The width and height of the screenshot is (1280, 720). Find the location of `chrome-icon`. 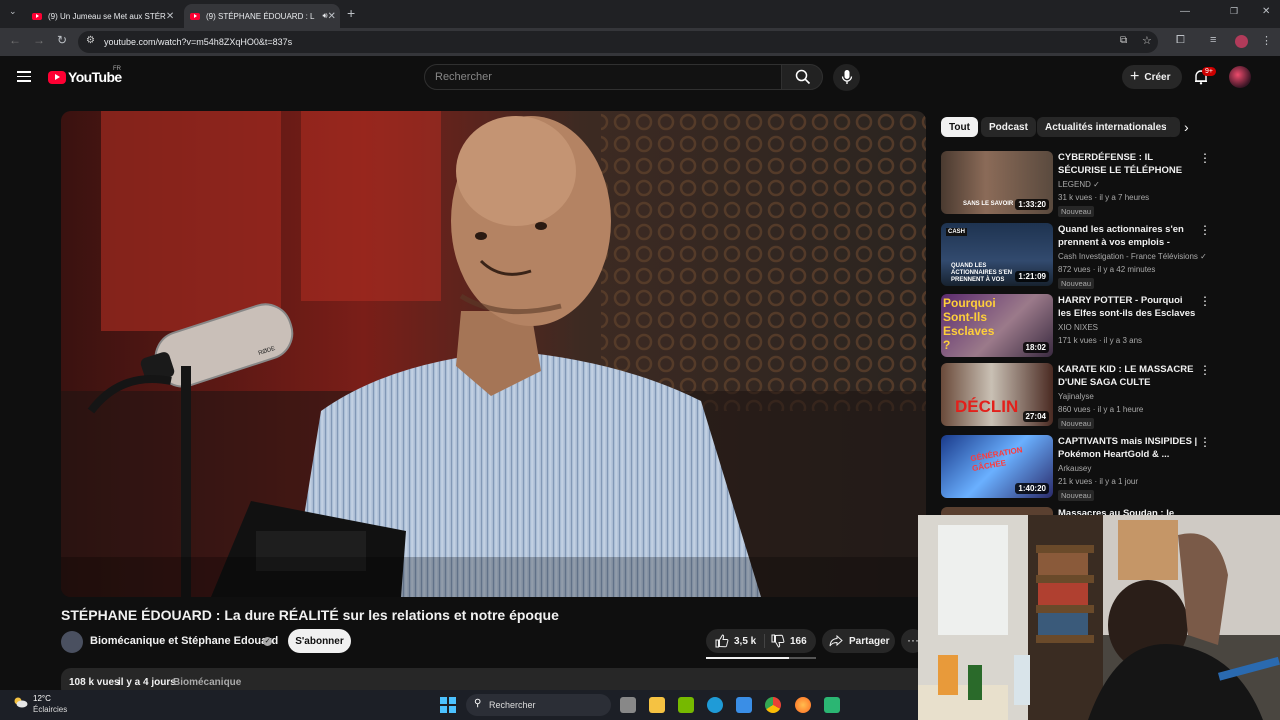

chrome-icon is located at coordinates (773, 705).